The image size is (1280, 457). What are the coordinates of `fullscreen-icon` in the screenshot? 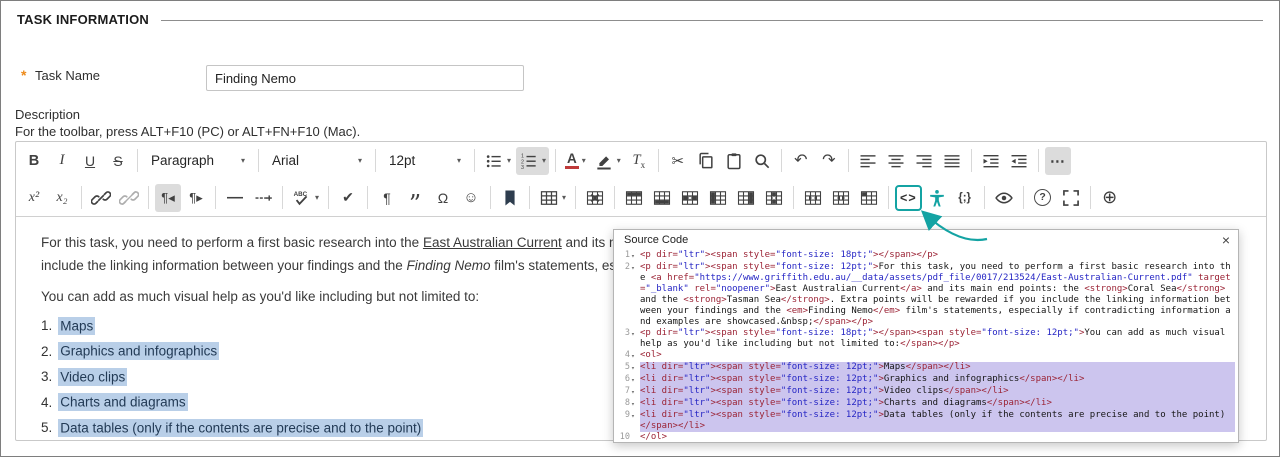 It's located at (1071, 198).